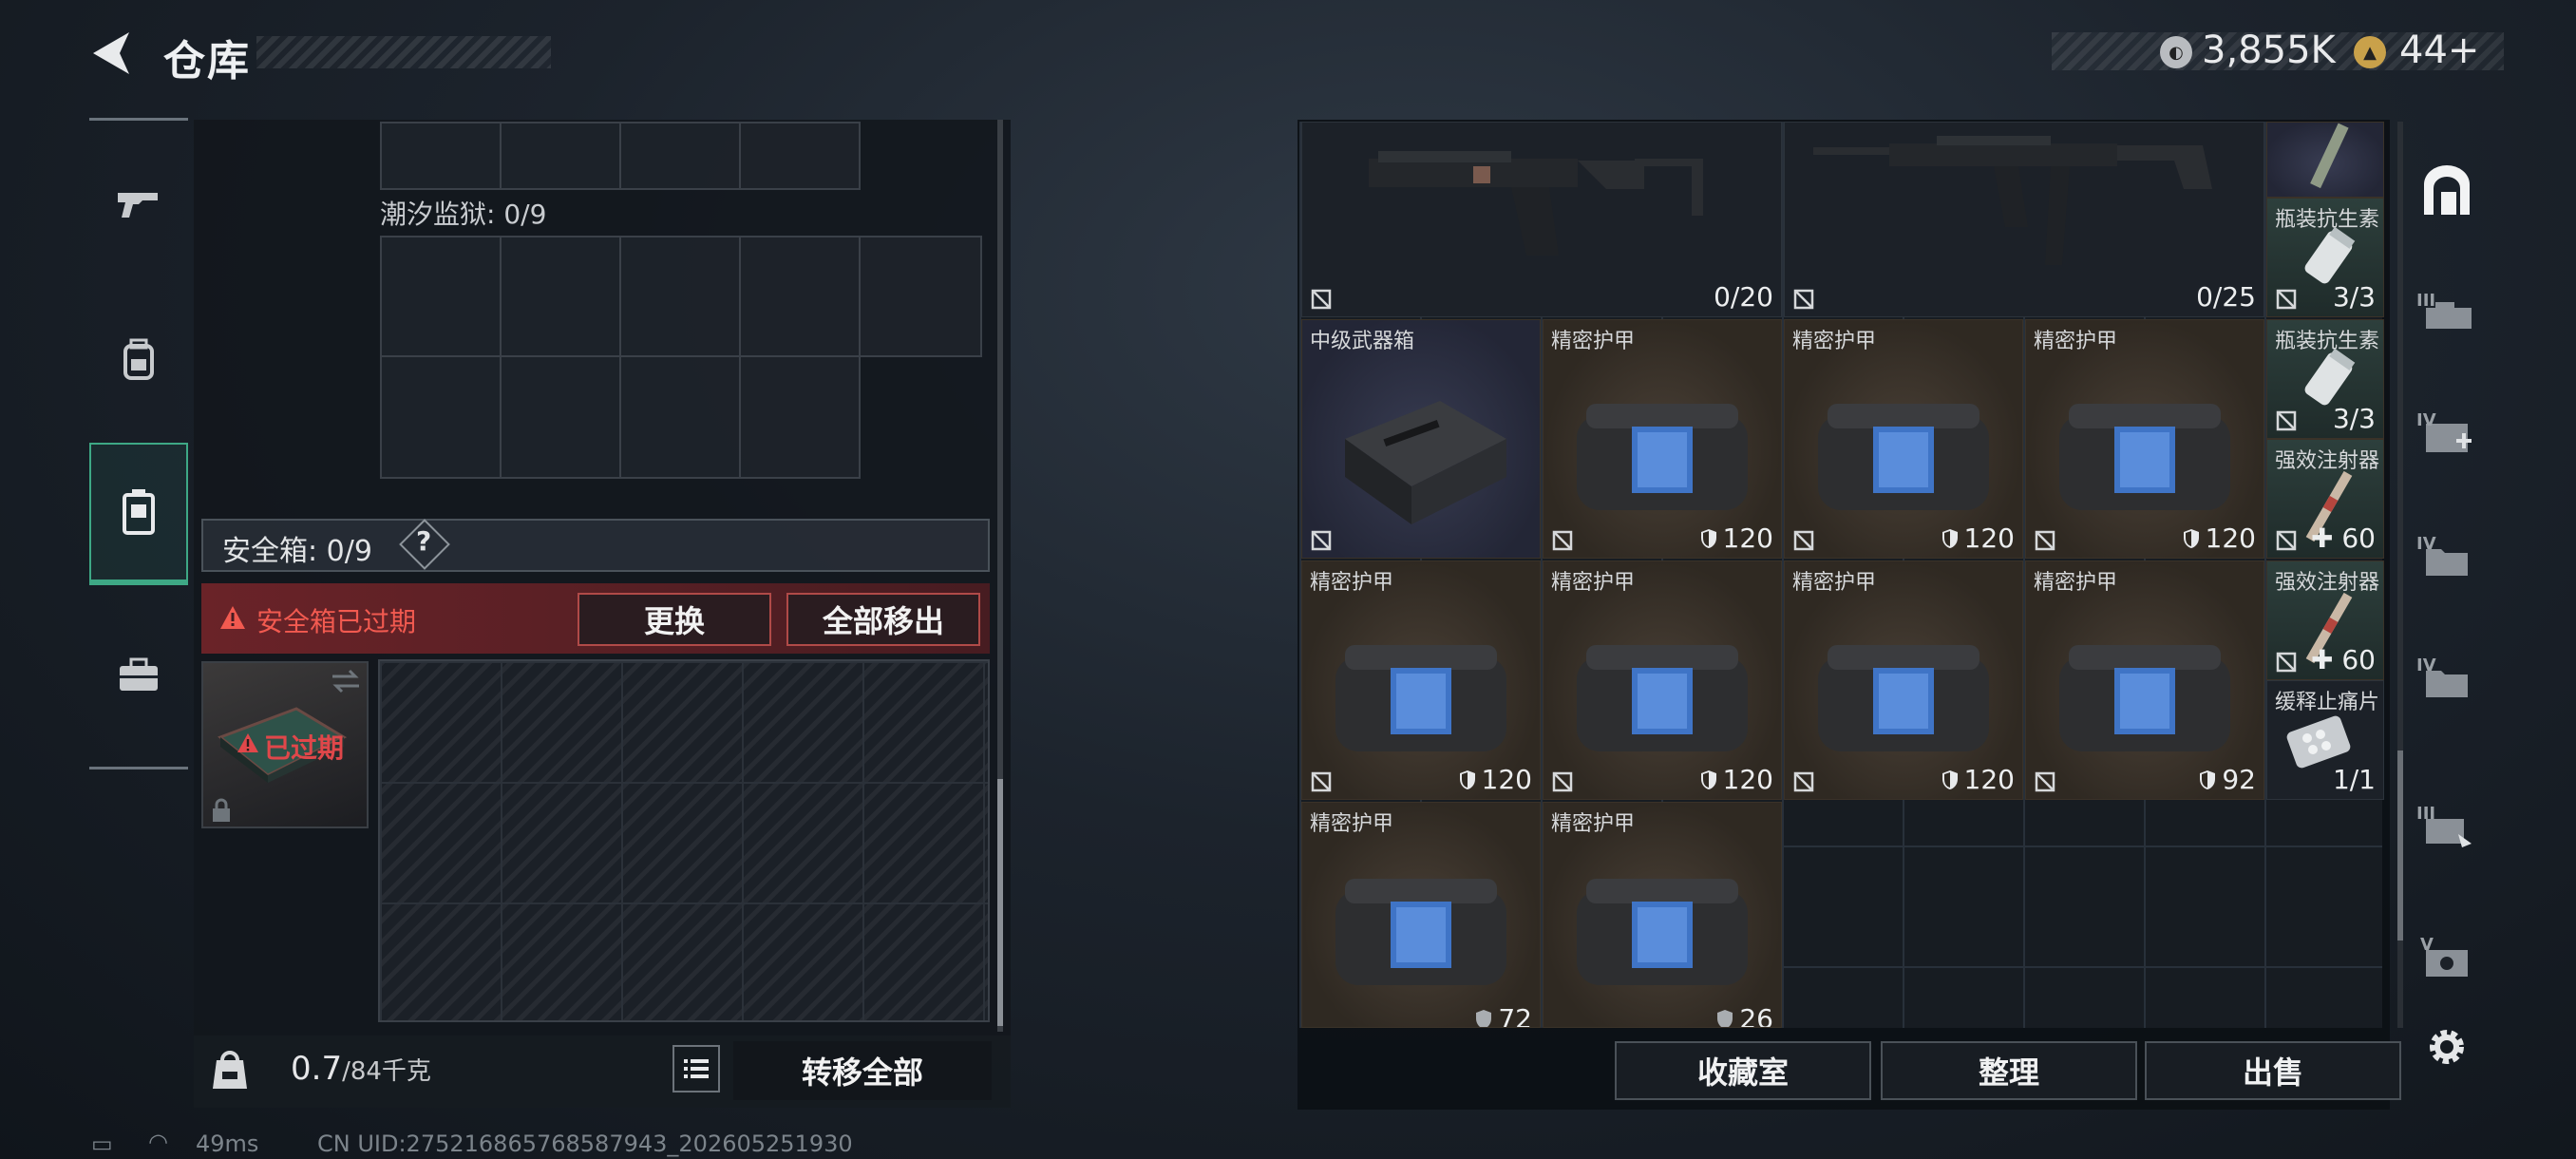 The height and width of the screenshot is (1159, 2576). What do you see at coordinates (2024, 219) in the screenshot?
I see `weapon-slot-2: 0/25` at bounding box center [2024, 219].